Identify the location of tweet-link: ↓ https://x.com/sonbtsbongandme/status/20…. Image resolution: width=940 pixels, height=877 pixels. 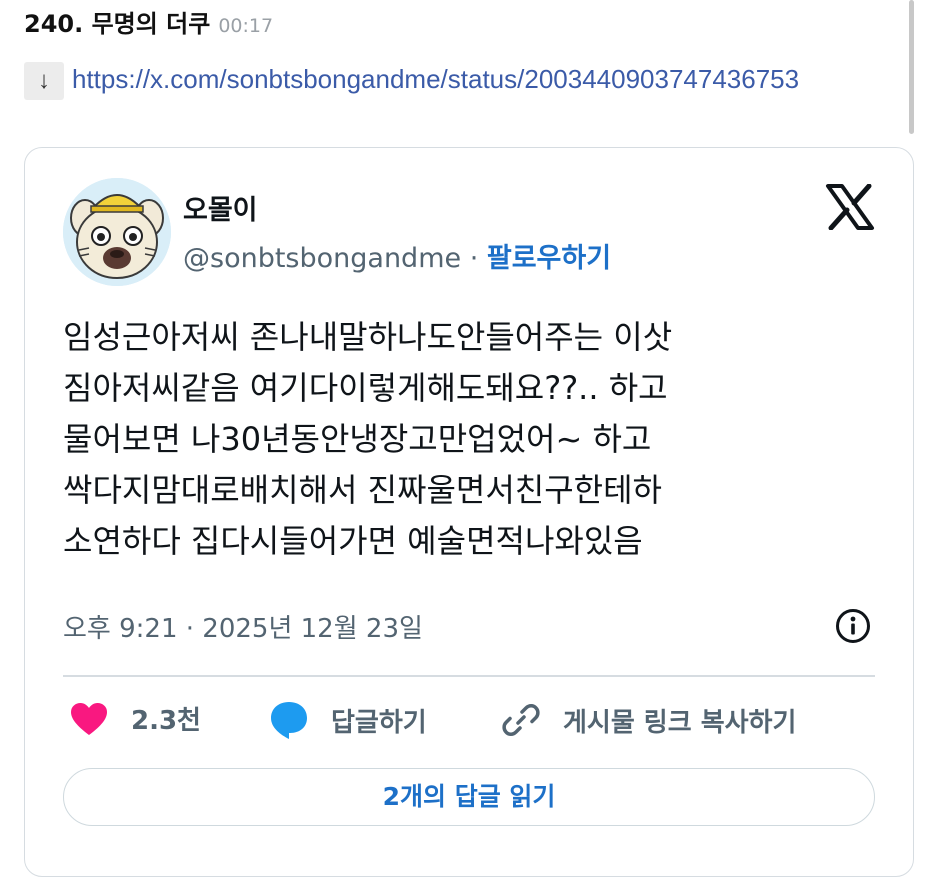
(466, 79).